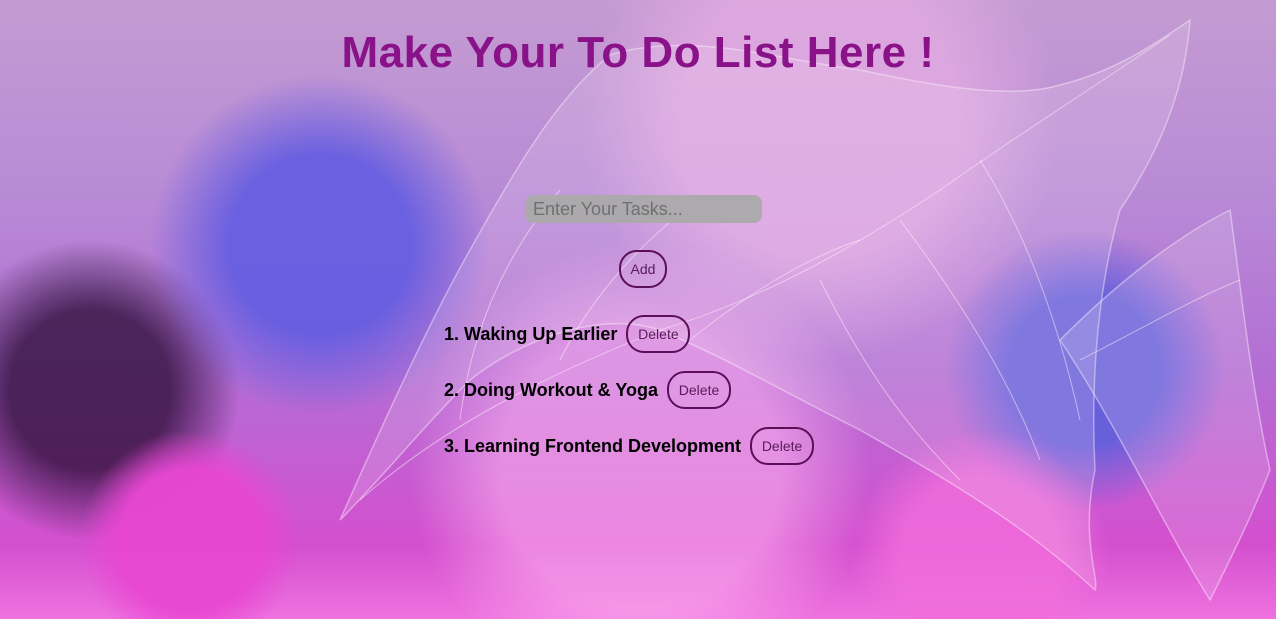 The width and height of the screenshot is (1276, 619). I want to click on page-title: Make Your To Do List Here !, so click(638, 52).